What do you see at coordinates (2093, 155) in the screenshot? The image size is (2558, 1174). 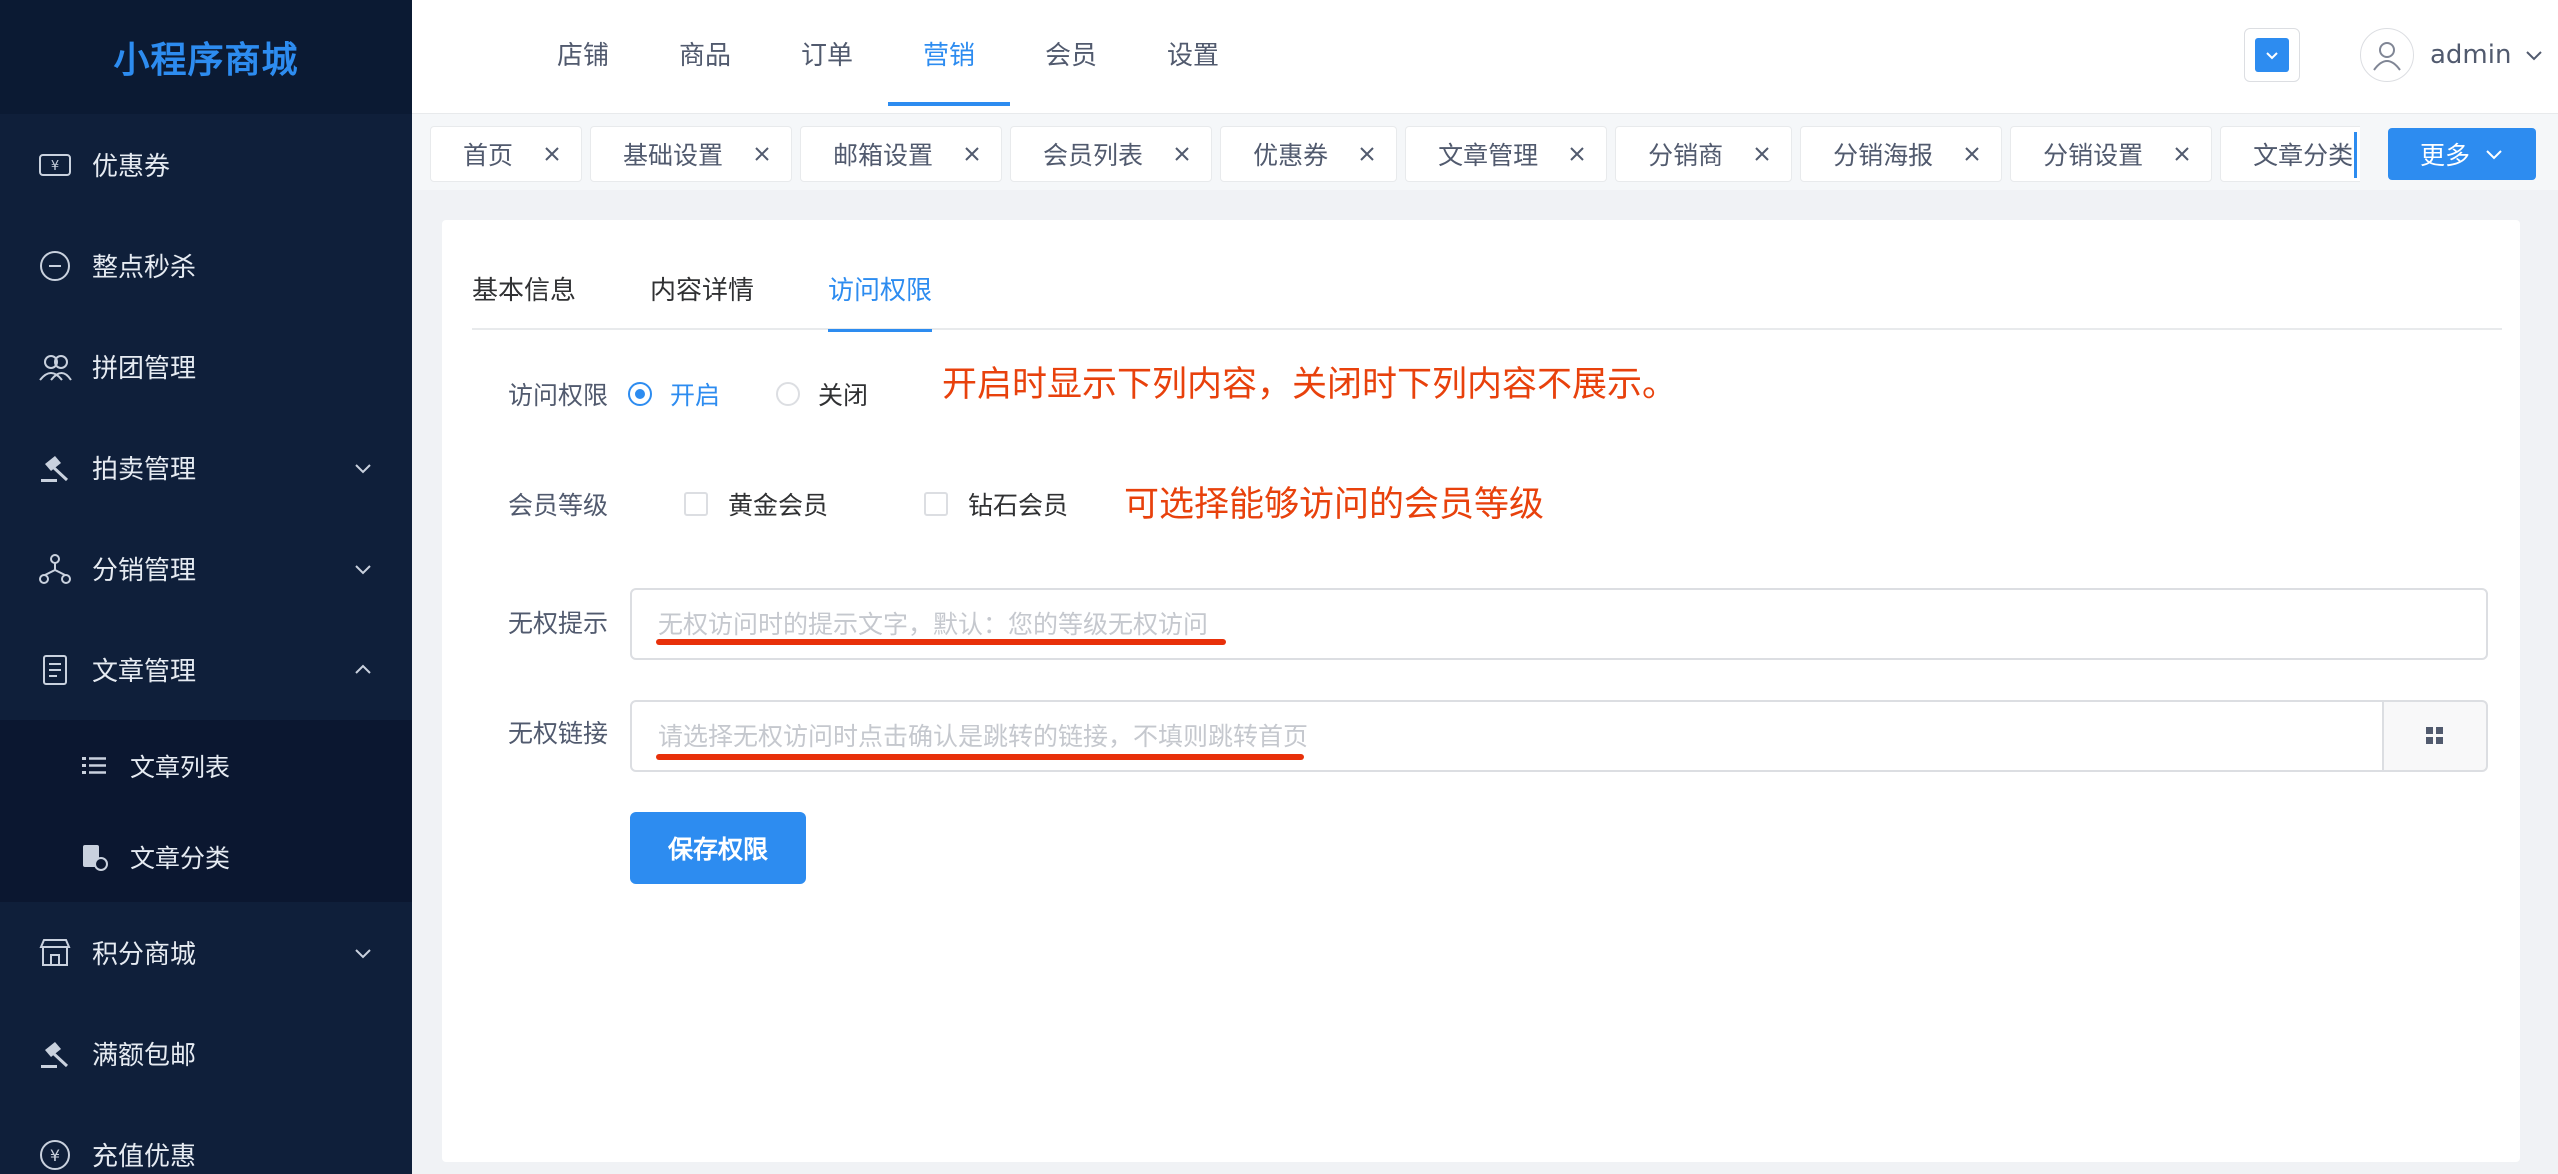 I see `tag-label: 分销设置` at bounding box center [2093, 155].